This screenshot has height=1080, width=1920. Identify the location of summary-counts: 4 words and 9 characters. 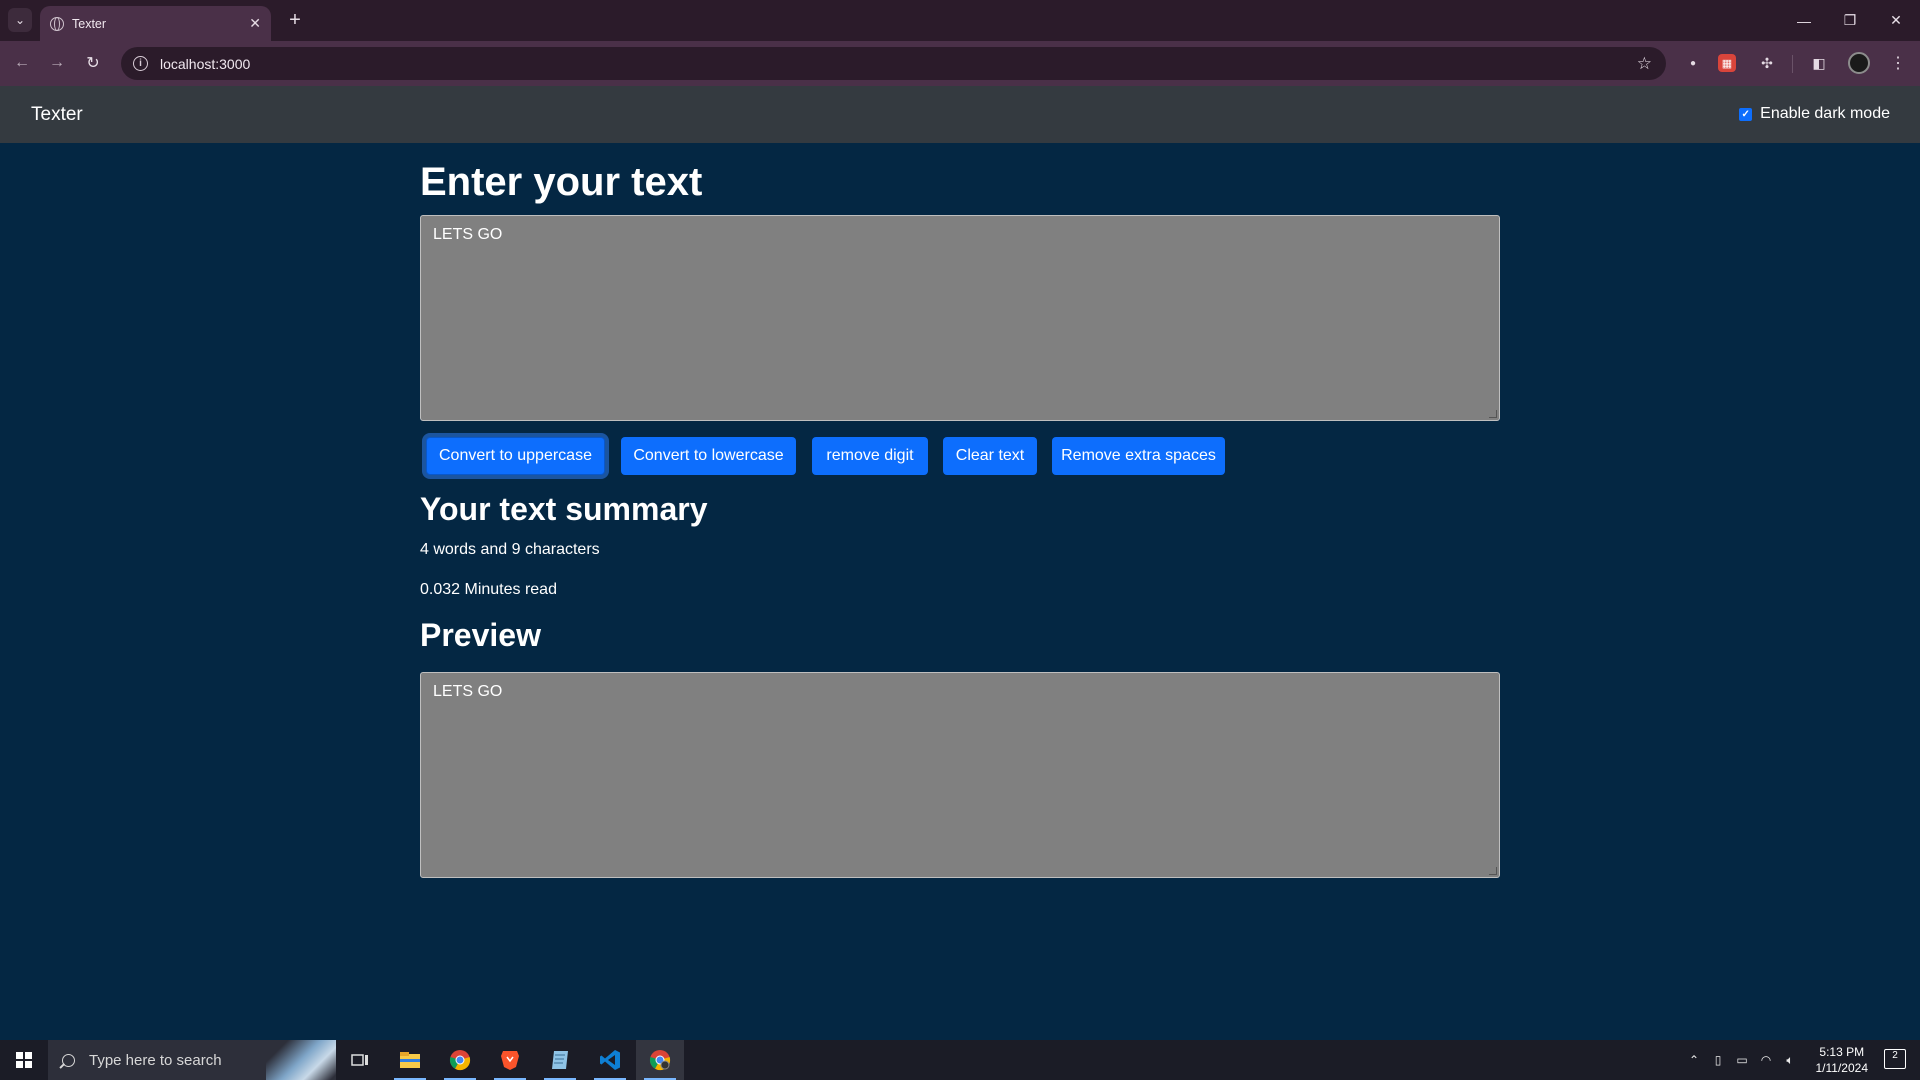
(510, 549).